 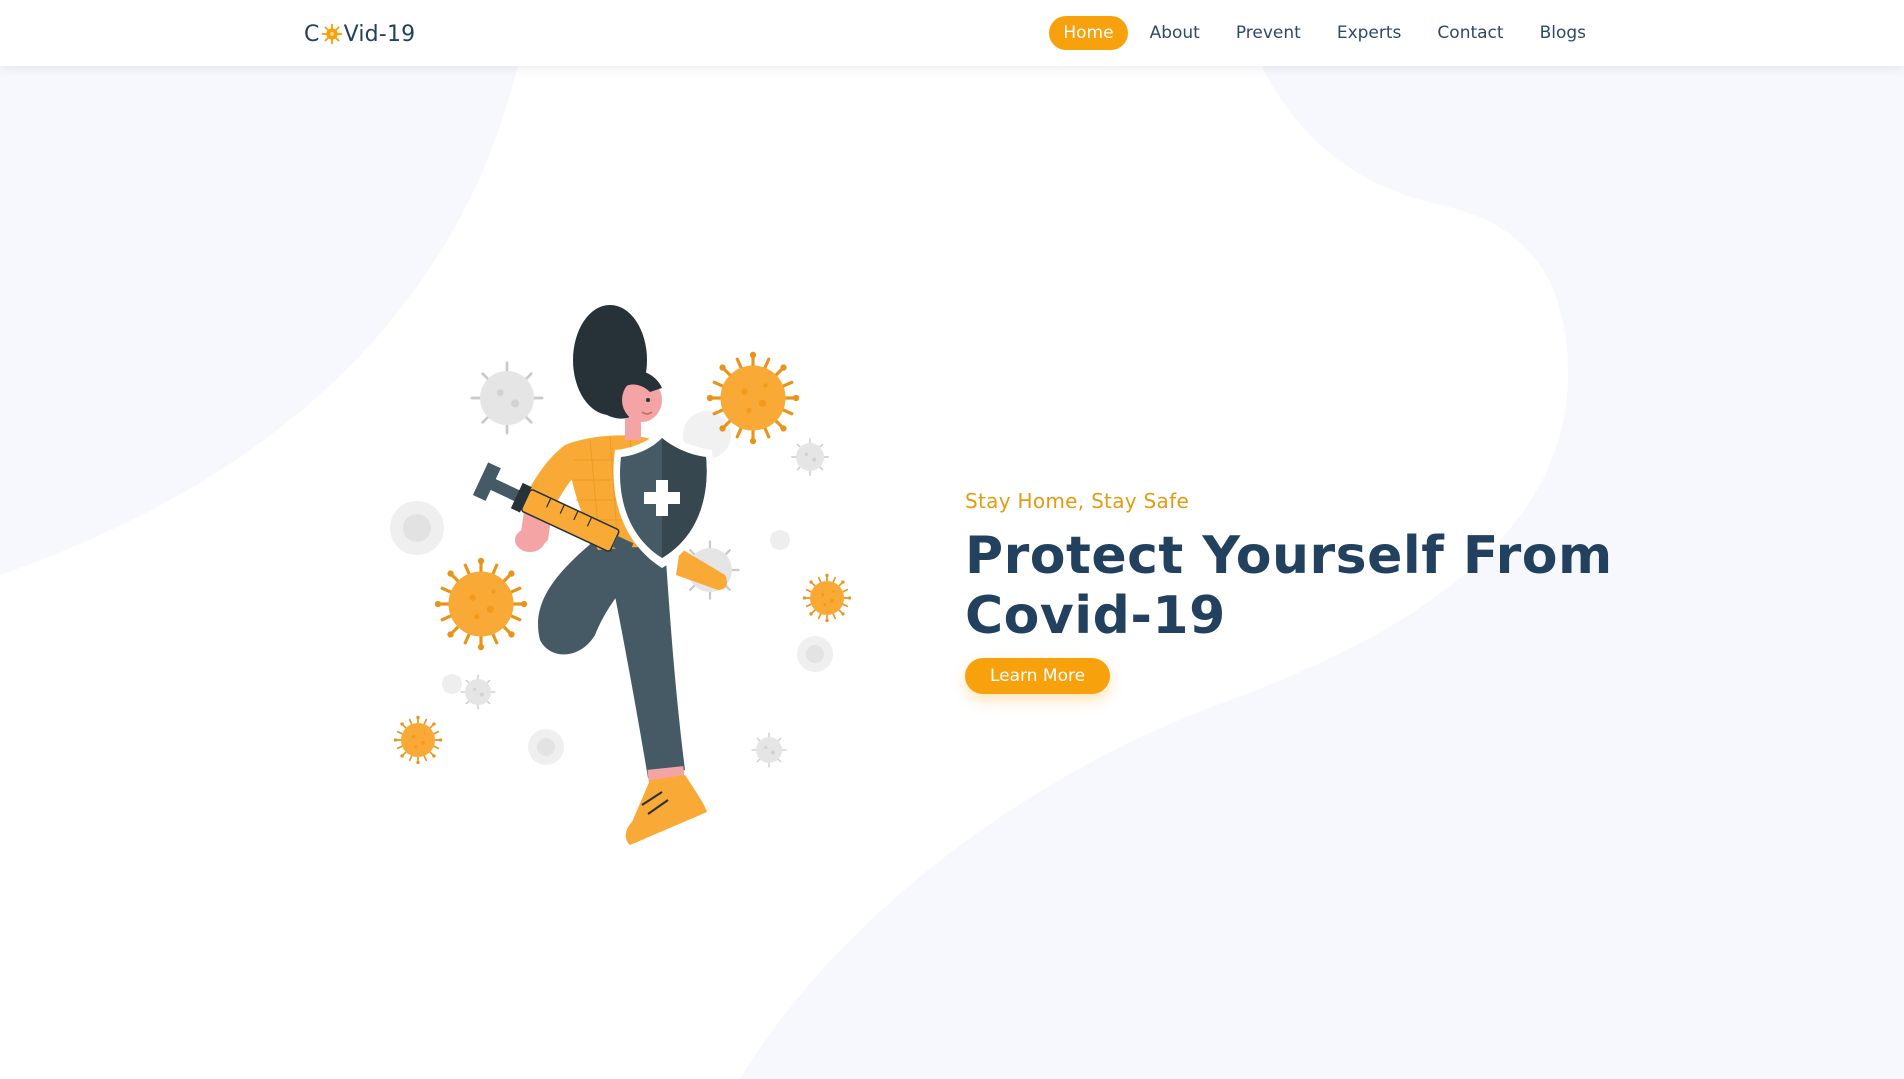 What do you see at coordinates (1563, 33) in the screenshot?
I see `nav-blogs: Blogs` at bounding box center [1563, 33].